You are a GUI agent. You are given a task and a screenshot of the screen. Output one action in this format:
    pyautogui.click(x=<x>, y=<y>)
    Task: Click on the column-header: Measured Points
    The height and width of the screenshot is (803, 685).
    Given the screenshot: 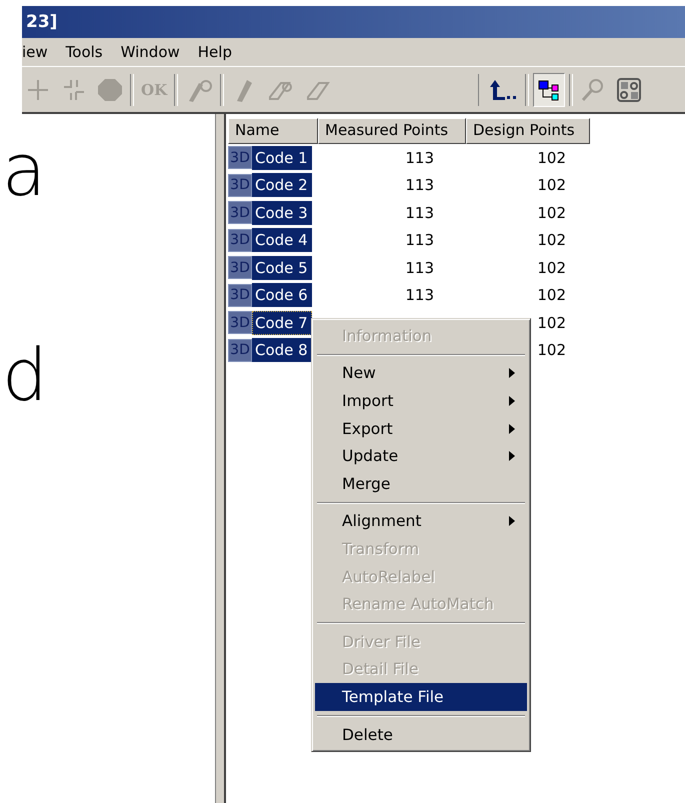 What is the action you would take?
    pyautogui.click(x=392, y=131)
    